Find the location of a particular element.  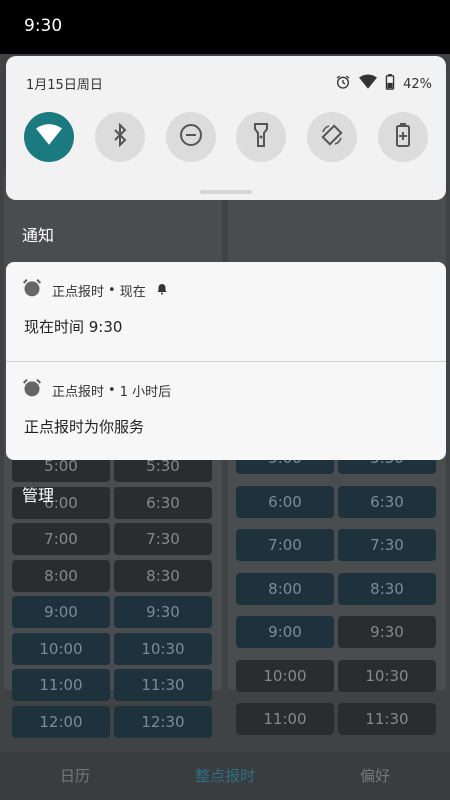

bluetooth-tile is located at coordinates (119, 137).